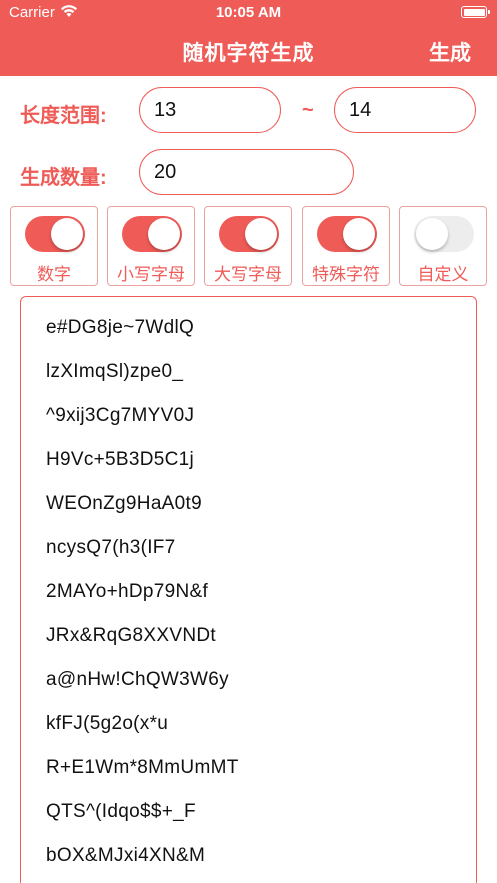  Describe the element at coordinates (114, 372) in the screenshot. I see `result-item: lzXImqSl)zpe0_` at that location.